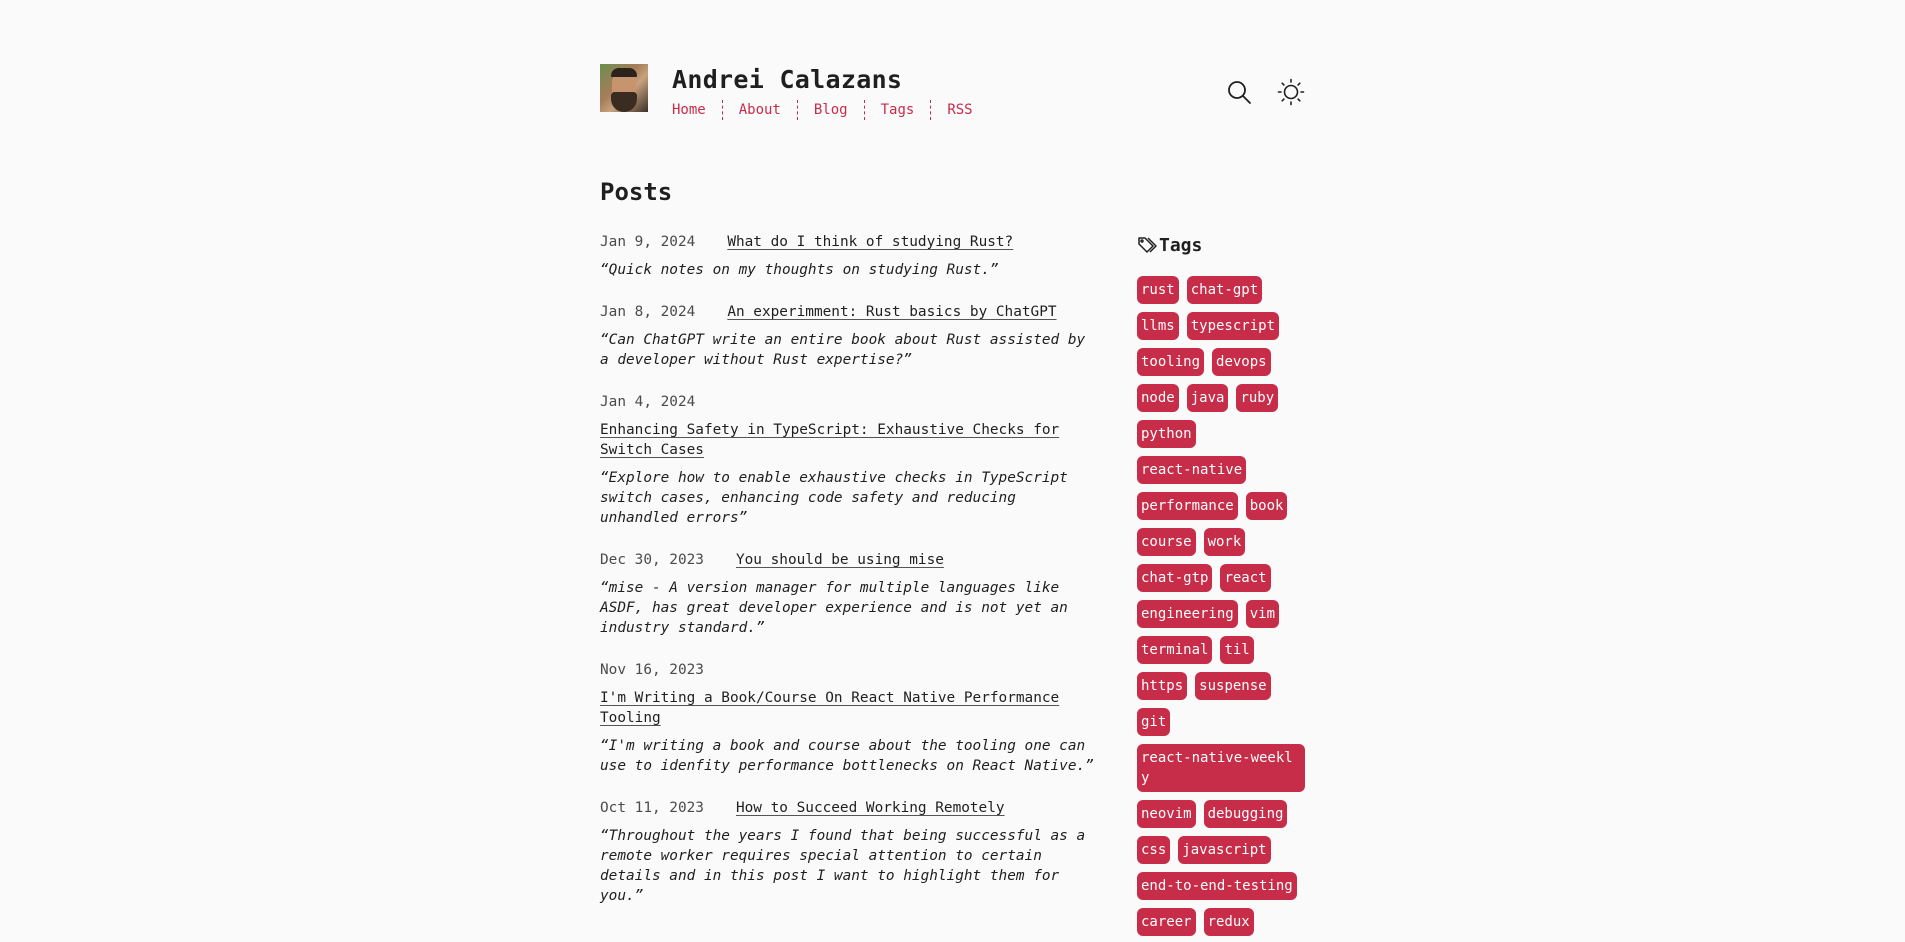 This screenshot has width=1905, height=942. What do you see at coordinates (1224, 542) in the screenshot?
I see `tag-link: work` at bounding box center [1224, 542].